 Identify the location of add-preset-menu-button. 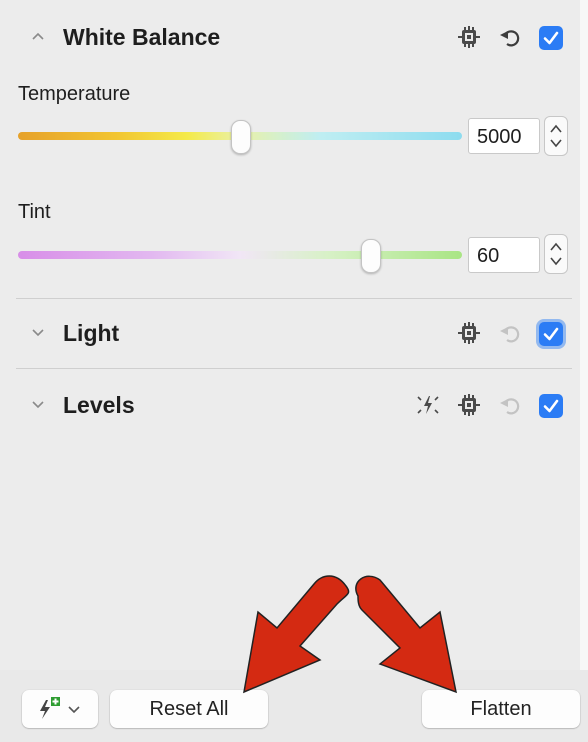
(60, 709).